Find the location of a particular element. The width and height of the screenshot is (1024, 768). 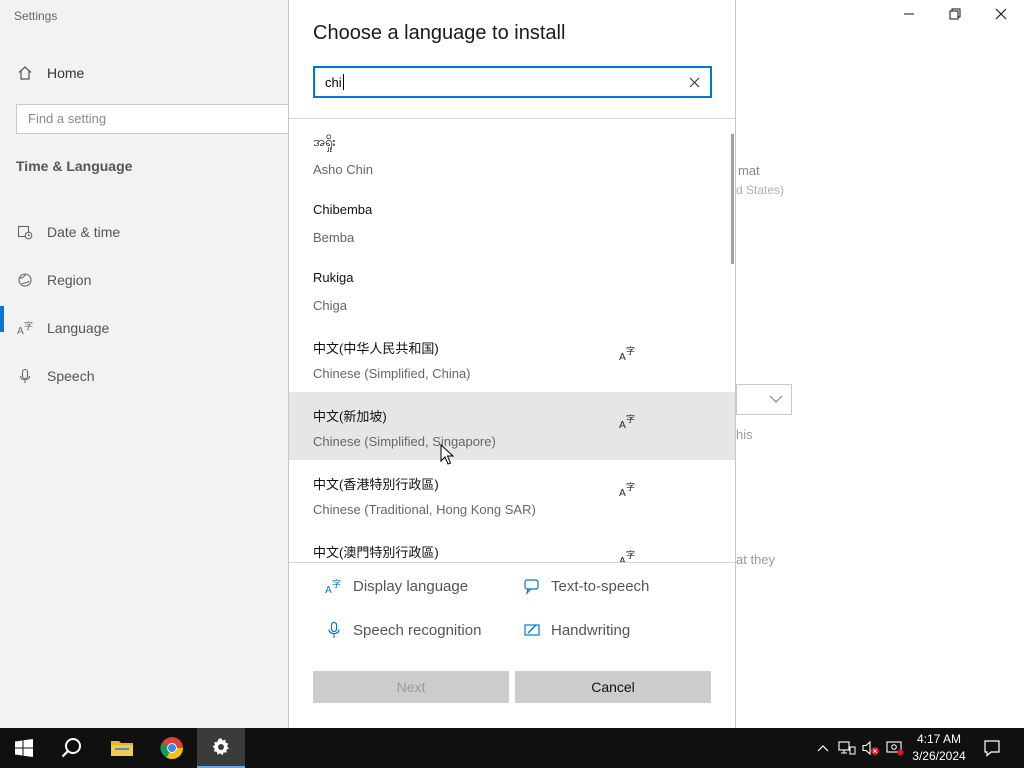

language-search-input: chi is located at coordinates (512, 82).